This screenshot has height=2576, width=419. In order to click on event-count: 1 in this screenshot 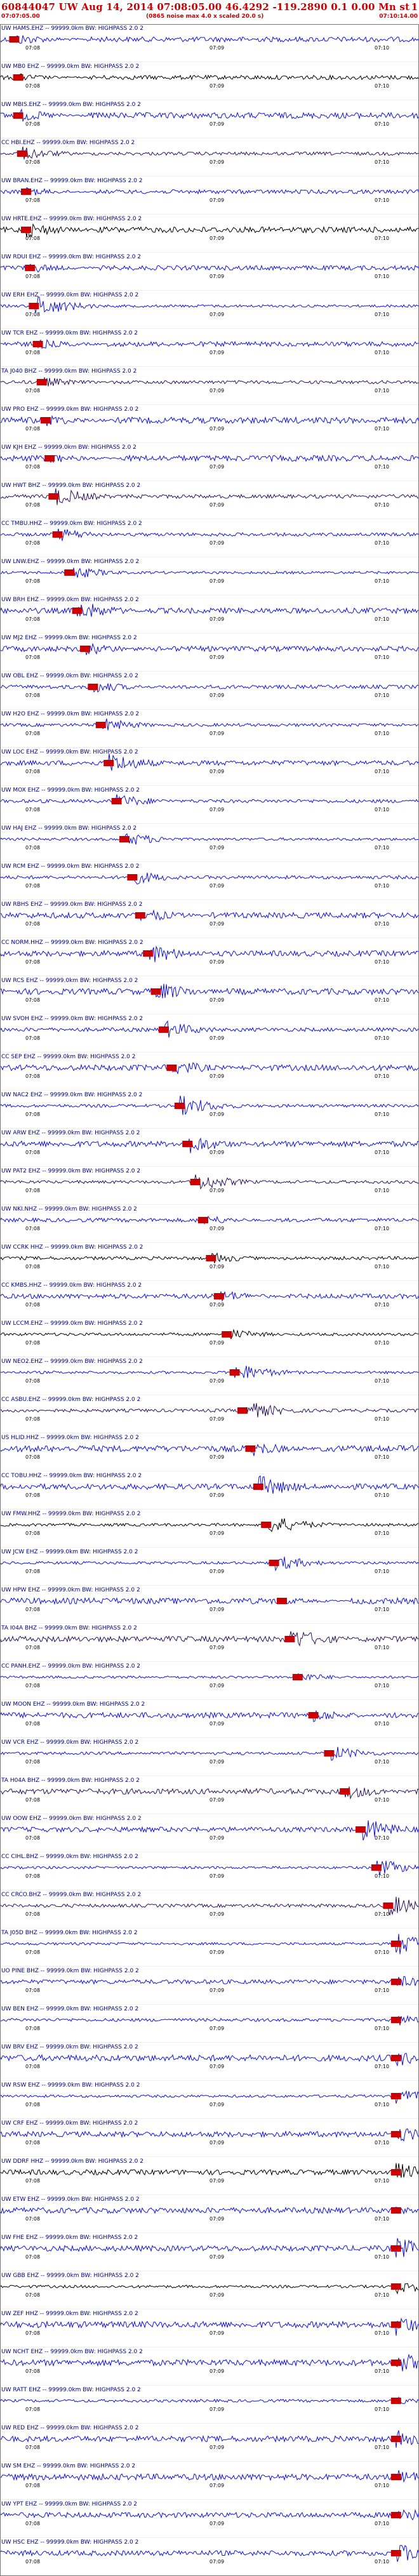, I will do `click(414, 7)`.